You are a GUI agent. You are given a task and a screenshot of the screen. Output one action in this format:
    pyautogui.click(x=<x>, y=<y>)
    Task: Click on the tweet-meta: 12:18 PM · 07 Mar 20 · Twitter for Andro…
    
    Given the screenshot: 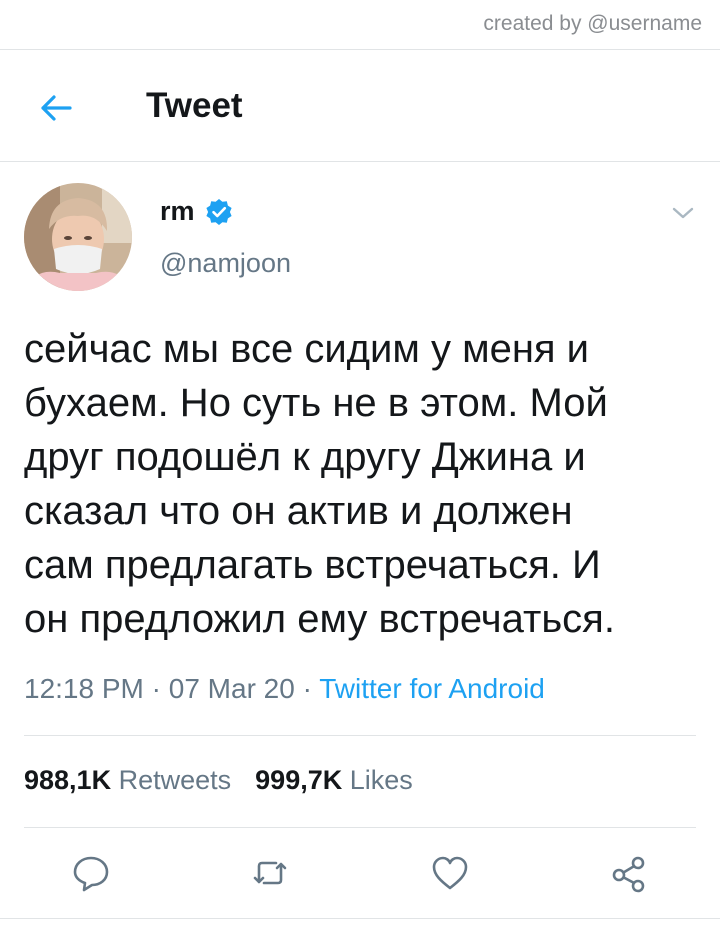 What is the action you would take?
    pyautogui.click(x=284, y=689)
    